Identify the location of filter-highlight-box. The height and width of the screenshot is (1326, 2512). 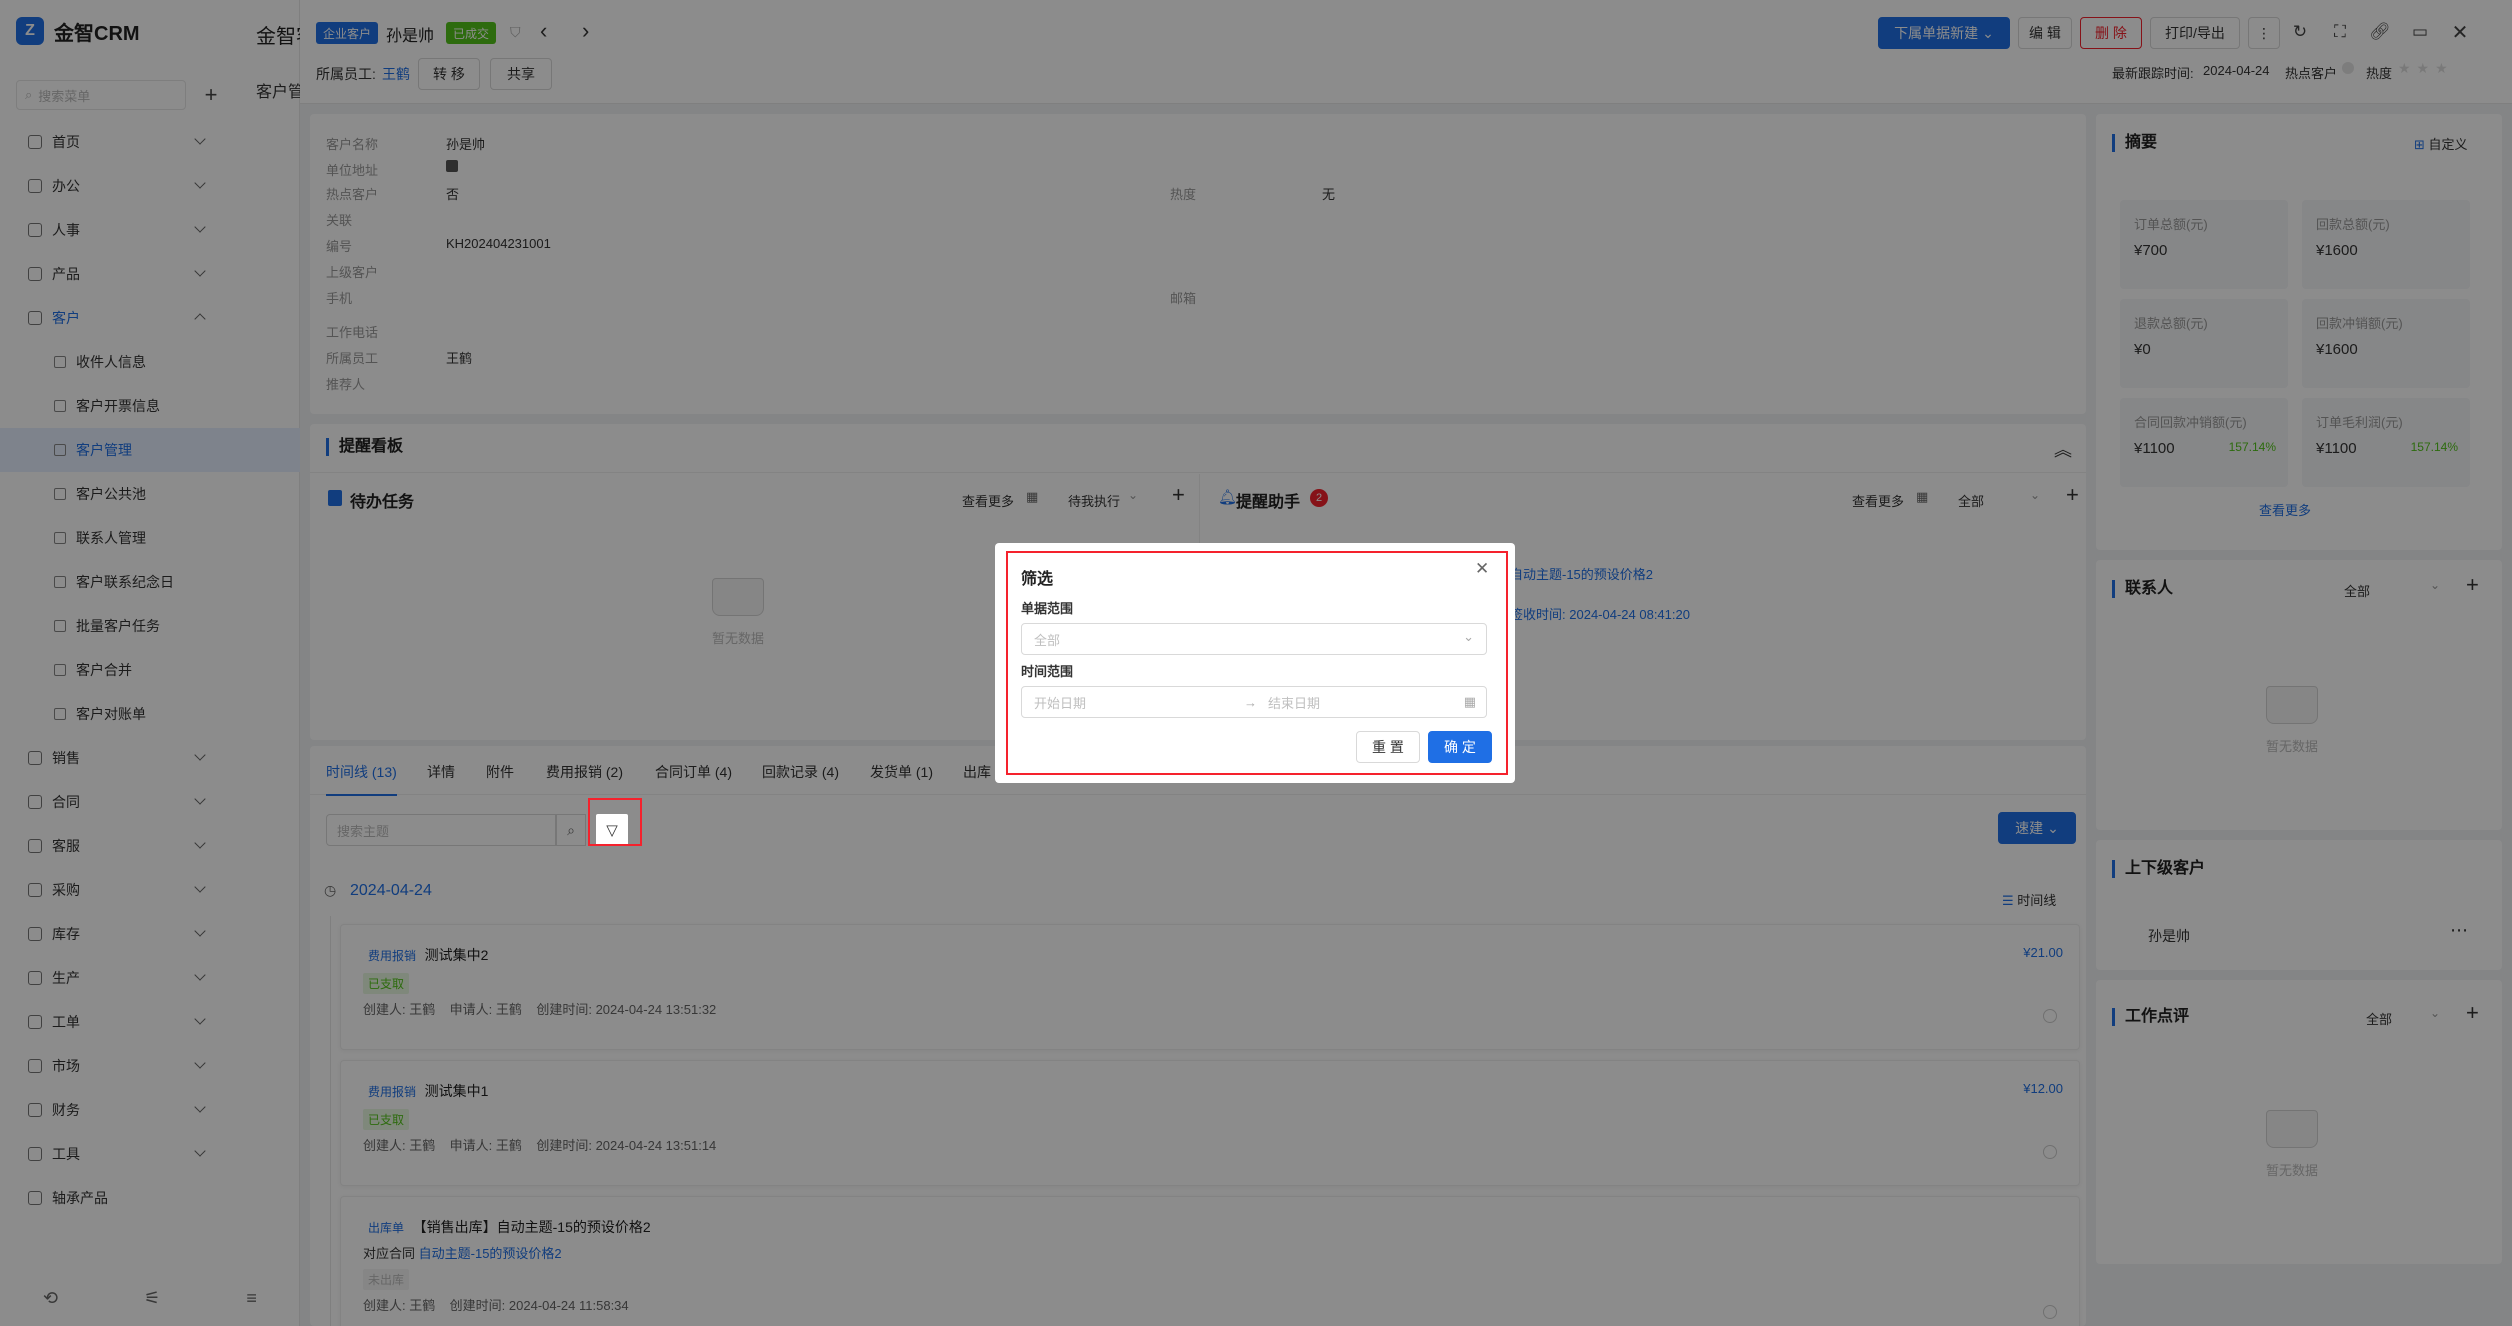
(615, 822).